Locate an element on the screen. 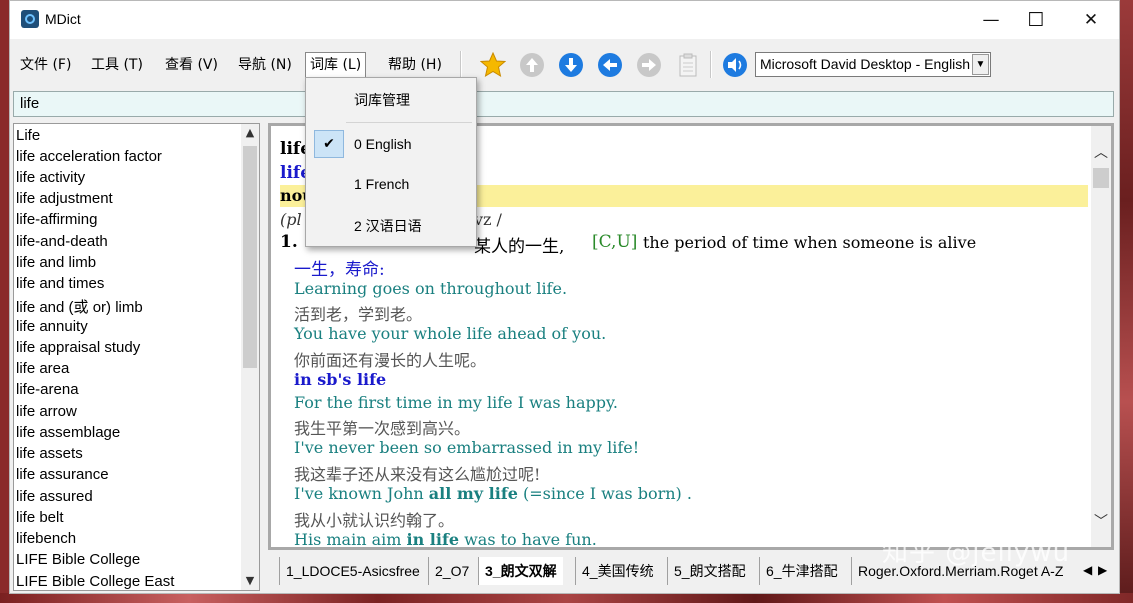  grammar-code: [C,U] is located at coordinates (615, 242).